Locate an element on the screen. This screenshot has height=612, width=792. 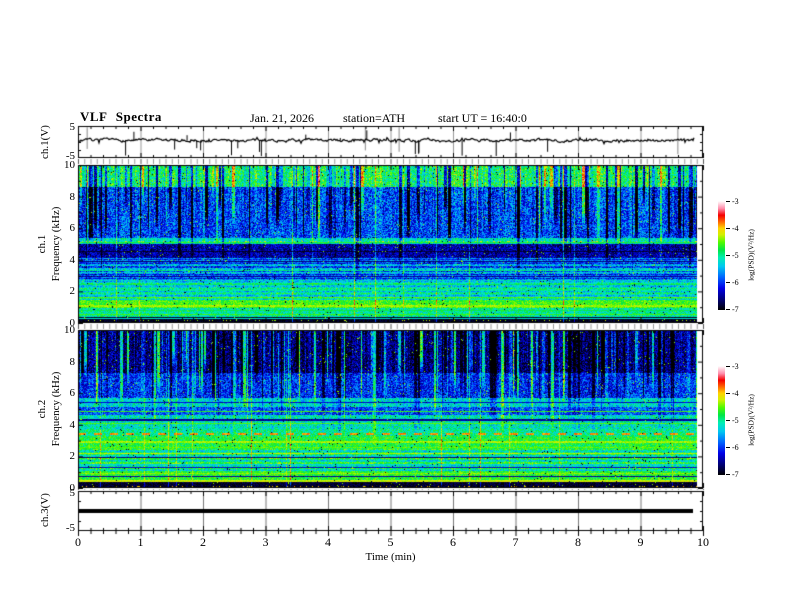
ch1-ytick-top: 5 is located at coordinates (72, 127).